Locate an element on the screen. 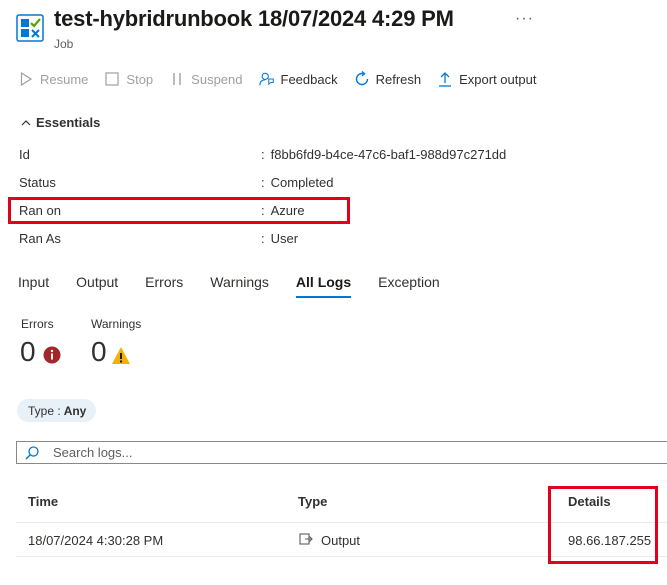  id-value-text: f8bb6fd9-b4ce-47c6-baf1-988d97c271dd is located at coordinates (388, 154).